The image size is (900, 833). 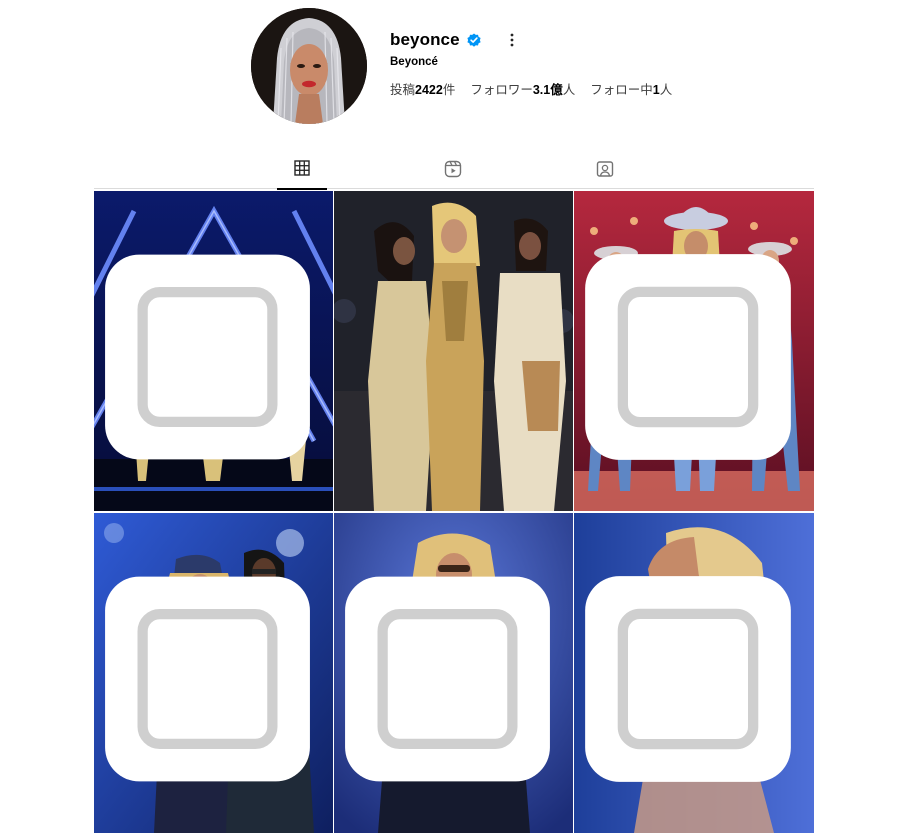 What do you see at coordinates (621, 90) in the screenshot?
I see `following-label: フォロー中` at bounding box center [621, 90].